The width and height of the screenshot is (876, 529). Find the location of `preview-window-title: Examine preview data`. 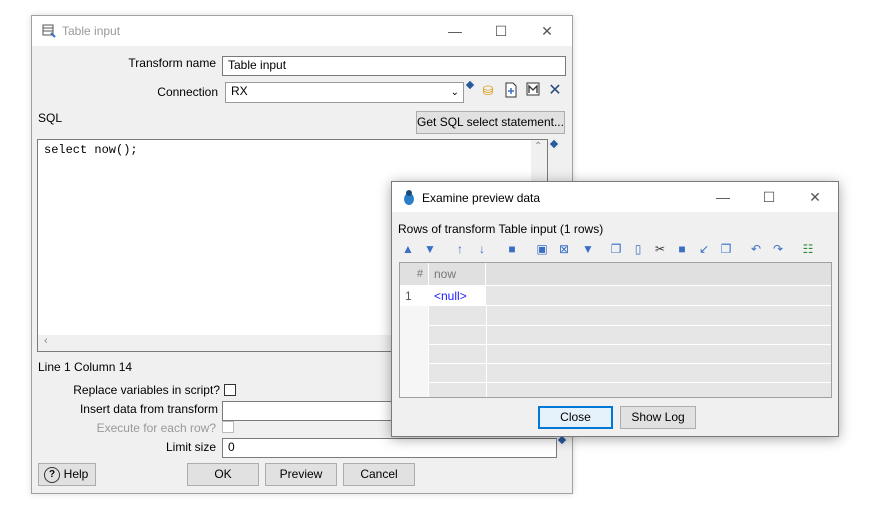

preview-window-title: Examine preview data is located at coordinates (481, 198).